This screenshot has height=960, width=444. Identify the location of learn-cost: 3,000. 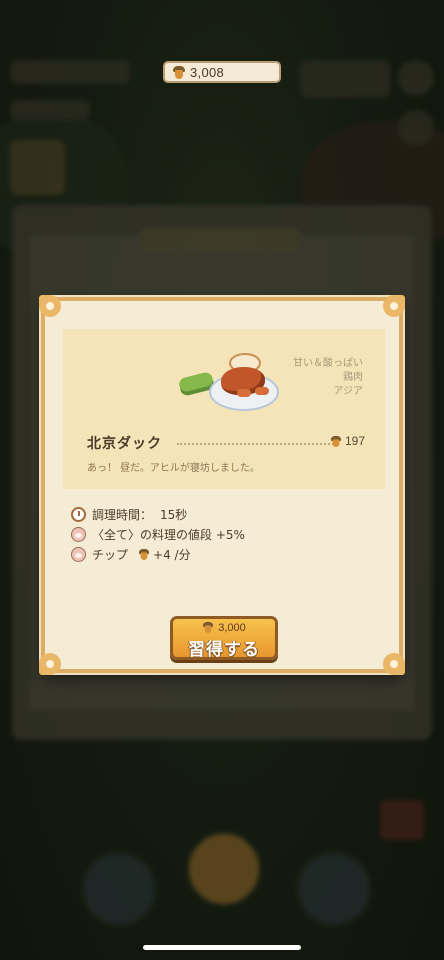
(224, 627).